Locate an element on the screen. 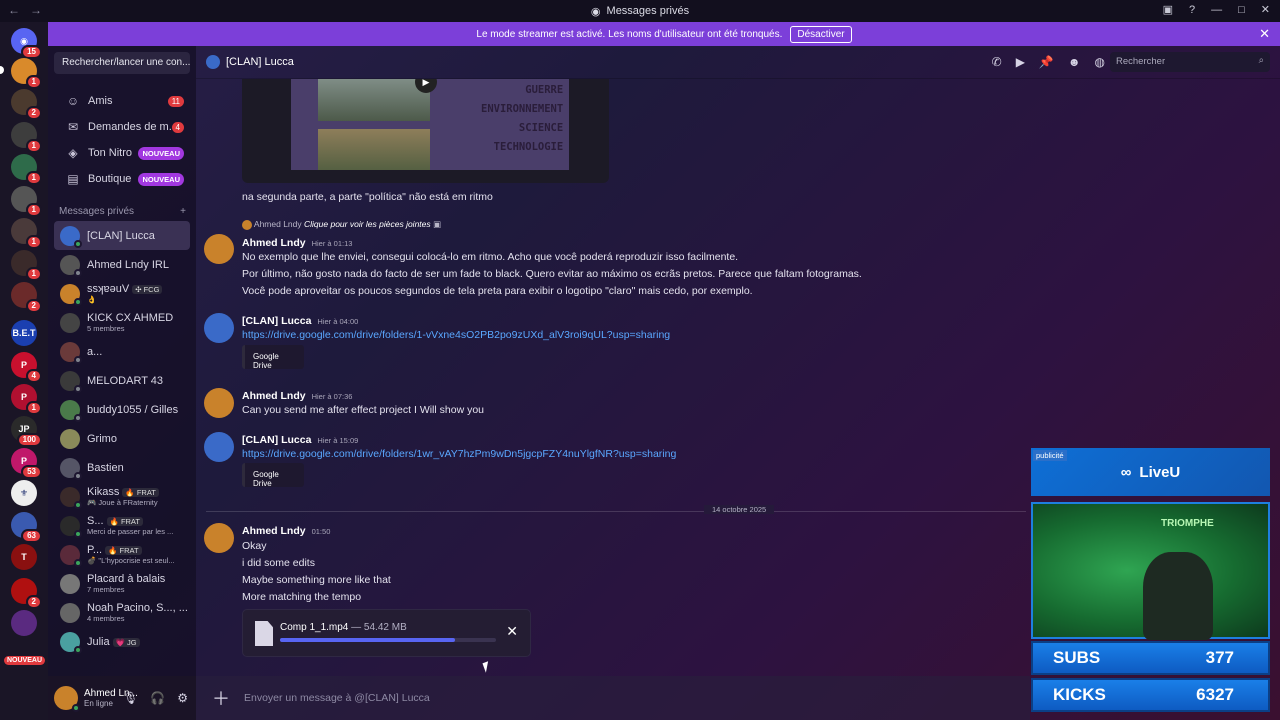  nav-label: Boutique is located at coordinates (110, 179).